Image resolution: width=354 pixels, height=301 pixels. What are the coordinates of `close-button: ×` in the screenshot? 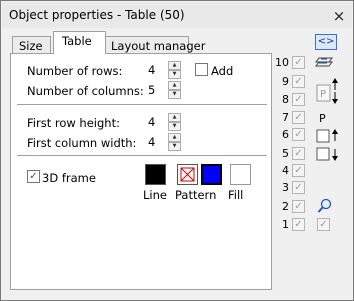 It's located at (339, 16).